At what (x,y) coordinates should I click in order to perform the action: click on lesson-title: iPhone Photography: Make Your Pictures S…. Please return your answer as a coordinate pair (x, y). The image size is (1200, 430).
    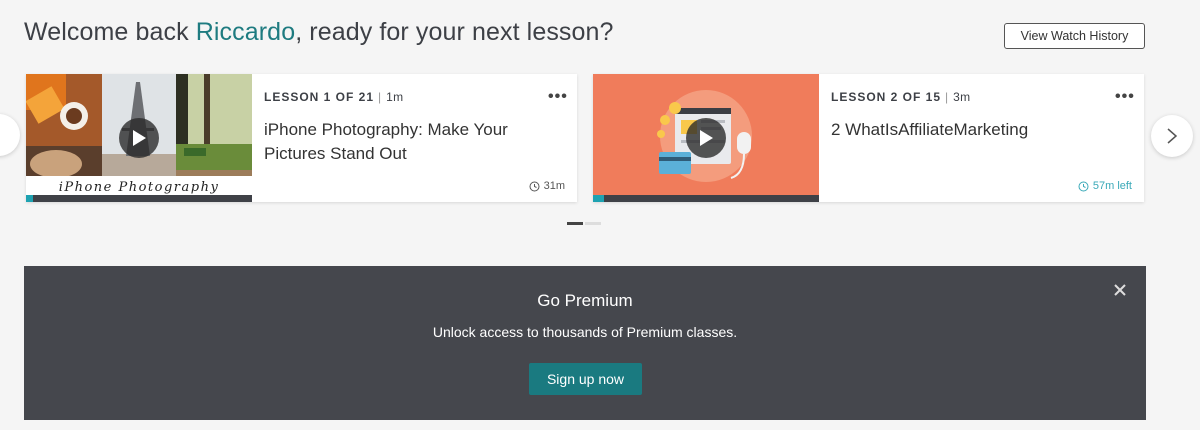
    Looking at the image, I should click on (409, 142).